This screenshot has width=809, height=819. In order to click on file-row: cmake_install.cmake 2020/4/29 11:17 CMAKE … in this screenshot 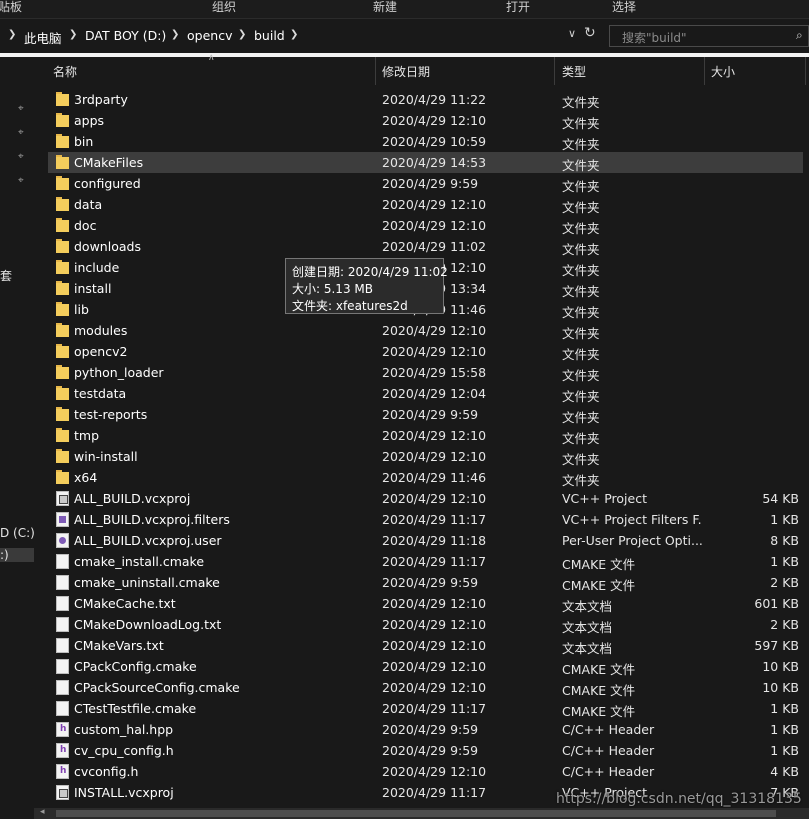, I will do `click(425, 561)`.